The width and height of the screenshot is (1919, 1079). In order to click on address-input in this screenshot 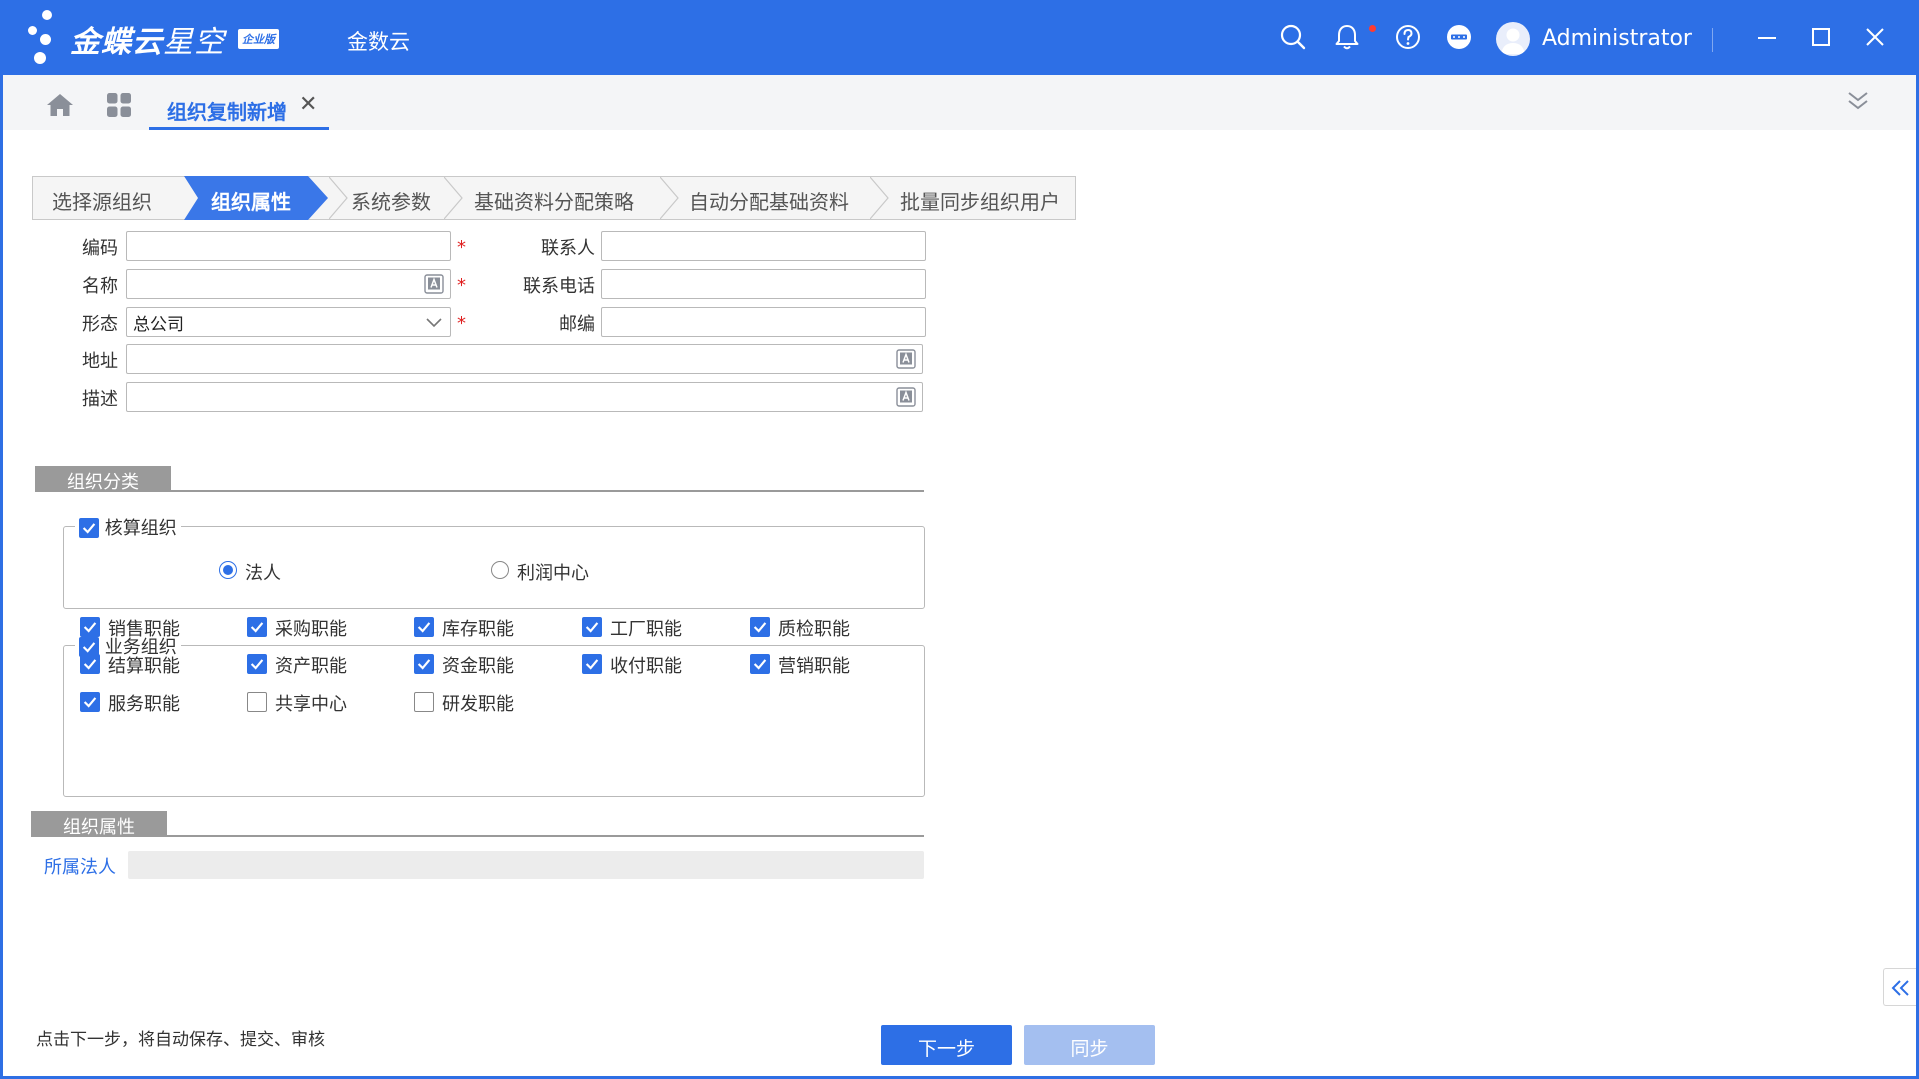, I will do `click(524, 359)`.